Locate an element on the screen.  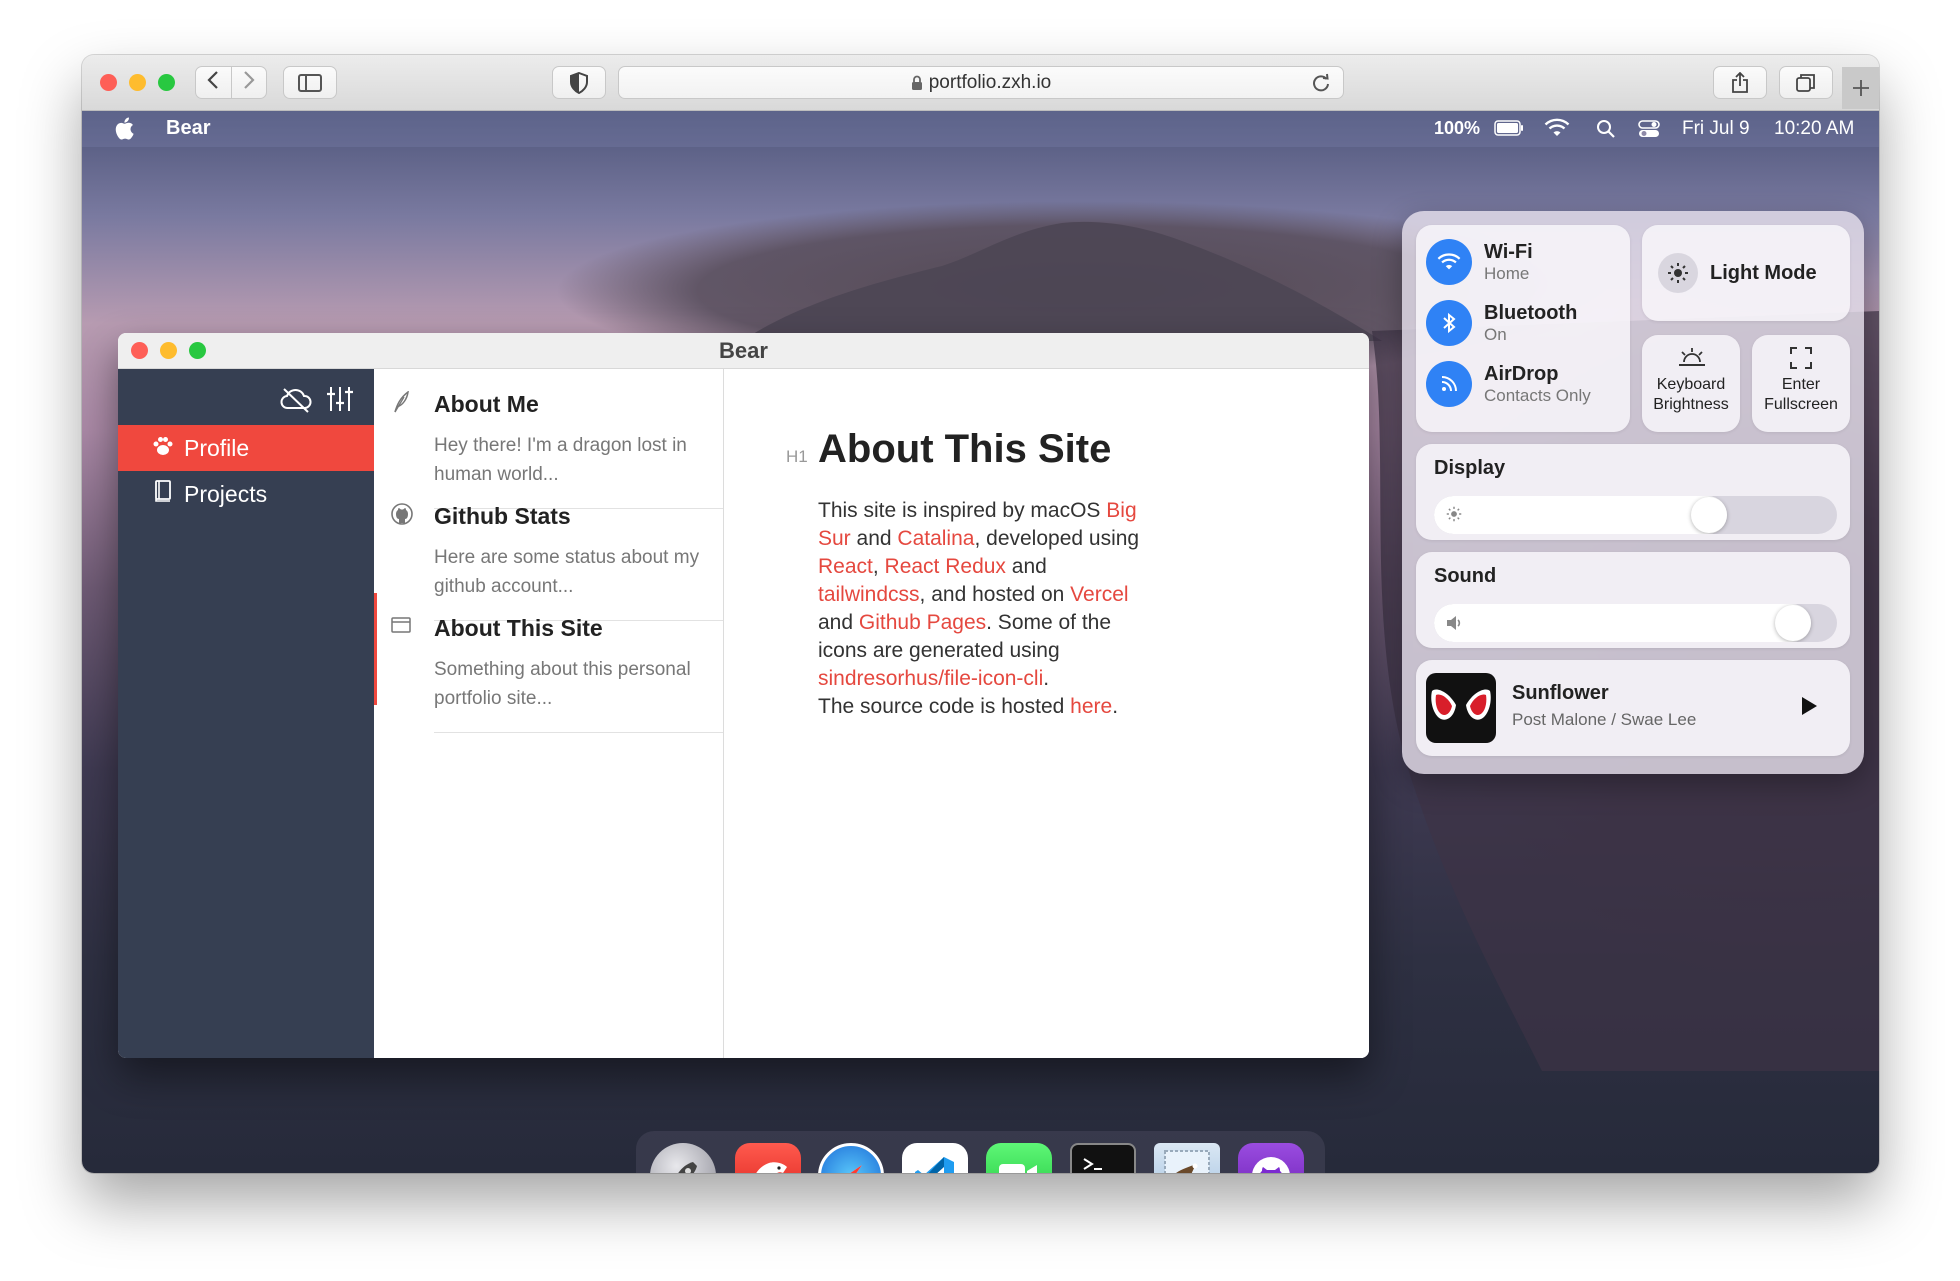
sun-icon is located at coordinates (1678, 273).